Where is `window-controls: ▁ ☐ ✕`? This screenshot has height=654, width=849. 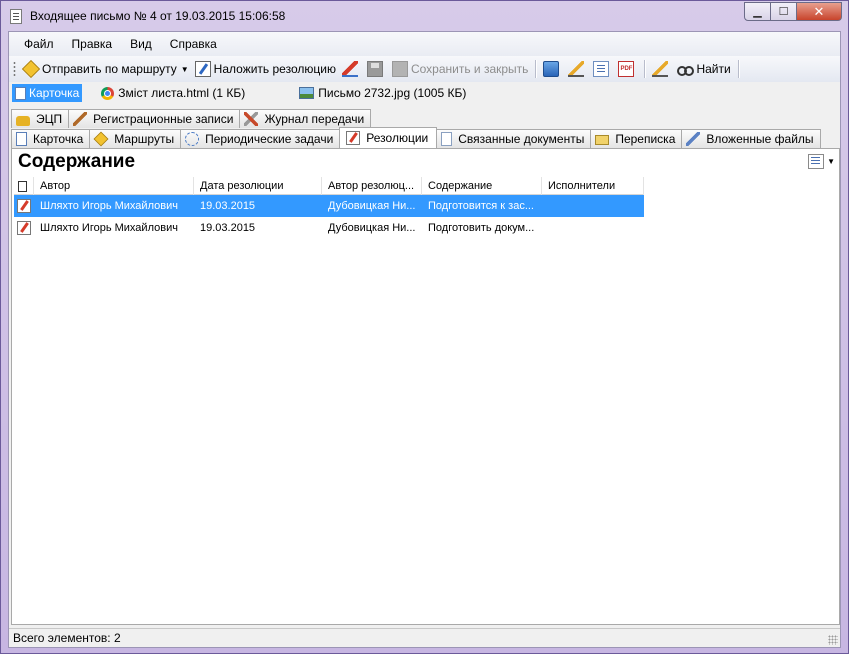
window-controls: ▁ ☐ ✕ is located at coordinates (793, 11).